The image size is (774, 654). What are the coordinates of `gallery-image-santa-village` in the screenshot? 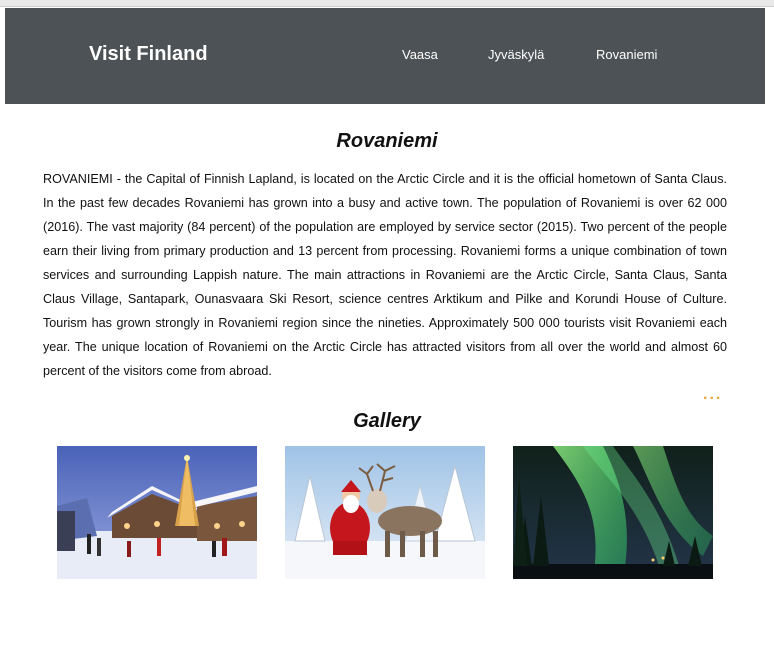 It's located at (157, 512).